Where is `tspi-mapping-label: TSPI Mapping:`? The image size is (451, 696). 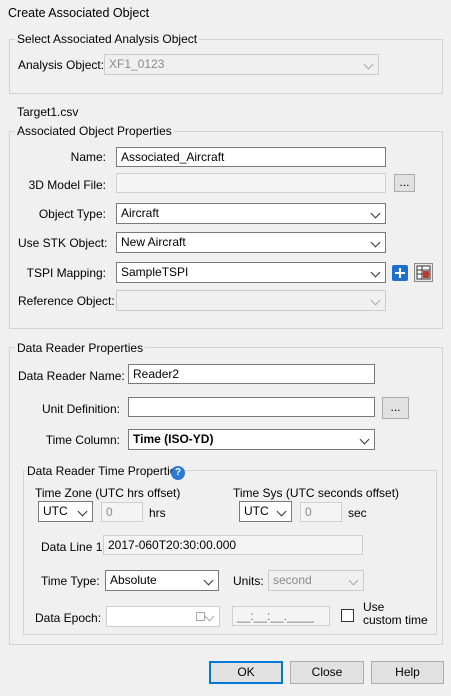
tspi-mapping-label: TSPI Mapping: is located at coordinates (66, 273).